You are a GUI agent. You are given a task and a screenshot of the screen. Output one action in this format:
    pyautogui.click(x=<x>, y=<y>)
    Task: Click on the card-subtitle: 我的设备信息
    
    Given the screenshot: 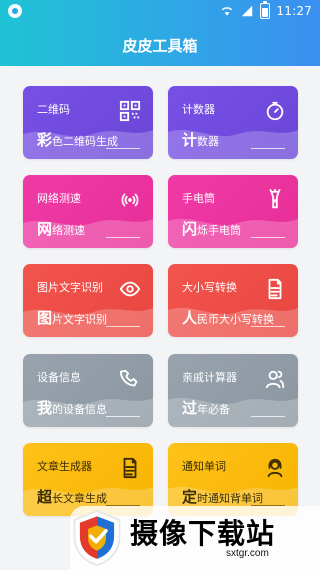 What is the action you would take?
    pyautogui.click(x=72, y=407)
    